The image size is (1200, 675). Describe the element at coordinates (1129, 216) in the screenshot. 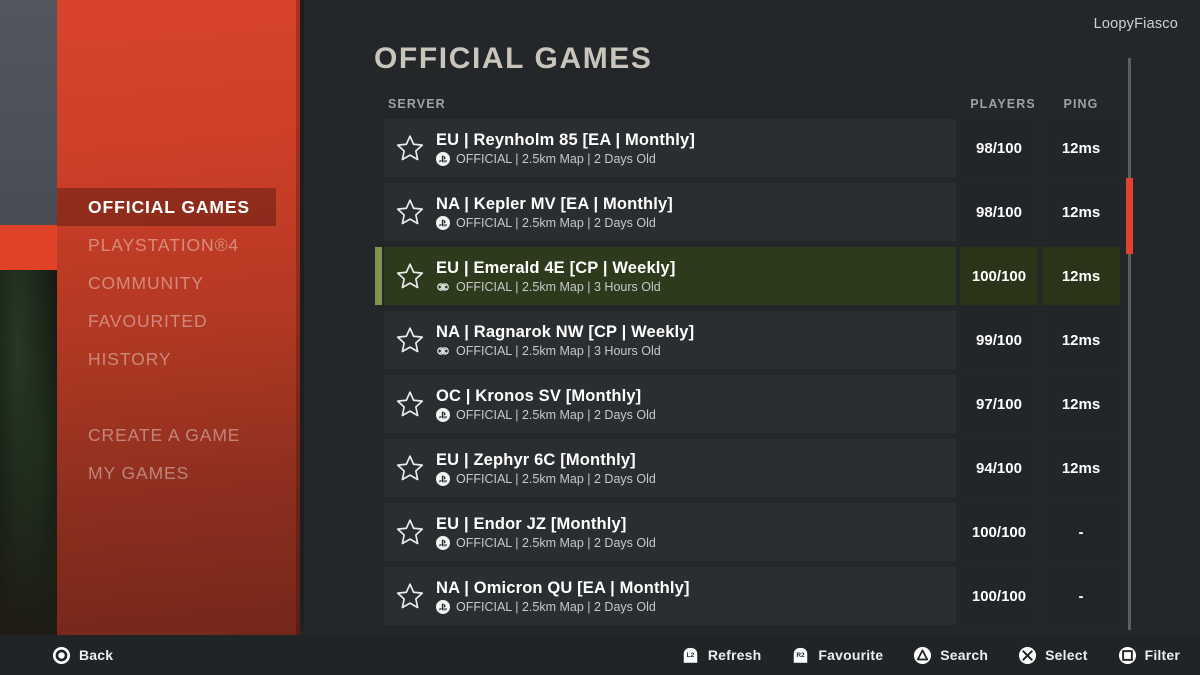

I see `scrollbar-thumb` at that location.